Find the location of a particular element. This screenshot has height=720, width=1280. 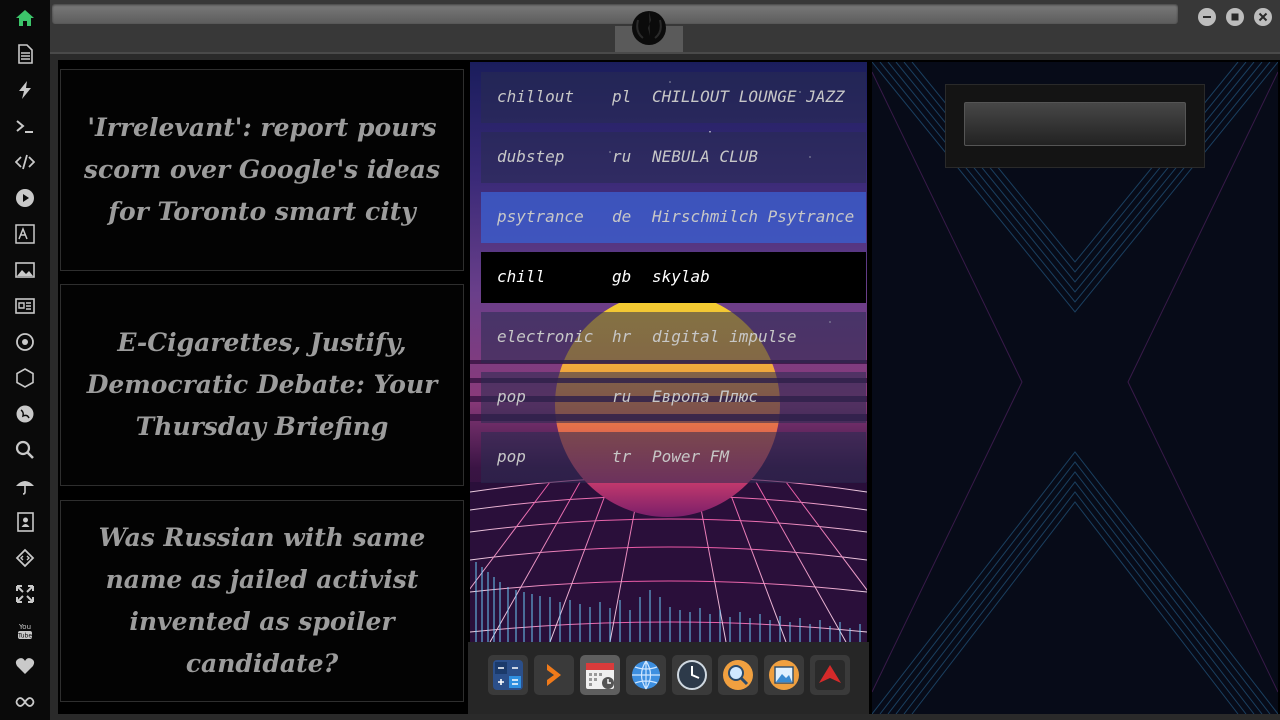

station-genre: electronic is located at coordinates (545, 336).